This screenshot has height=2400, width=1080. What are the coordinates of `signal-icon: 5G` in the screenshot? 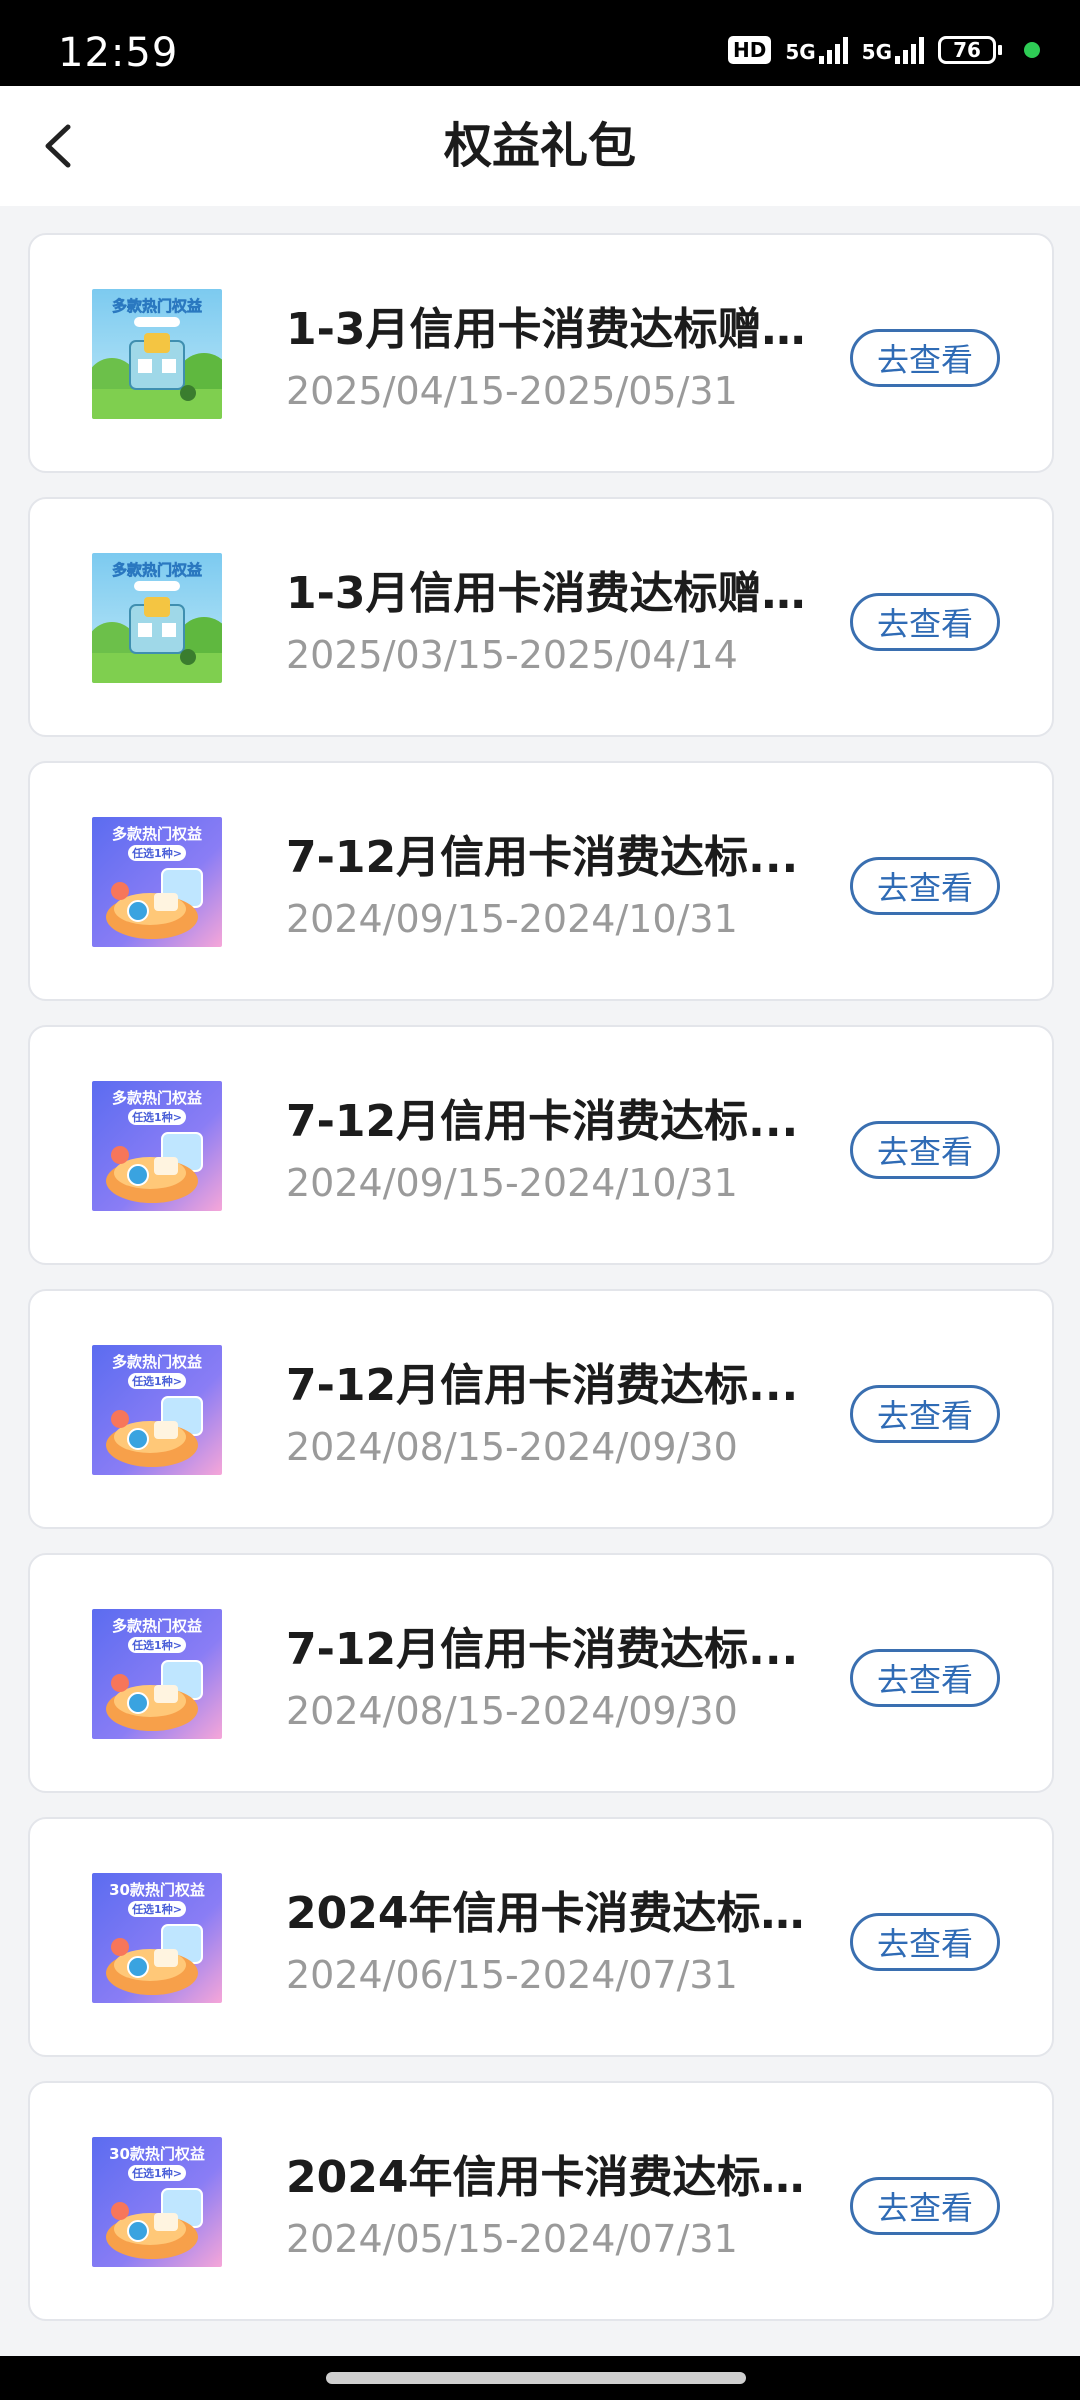 It's located at (816, 50).